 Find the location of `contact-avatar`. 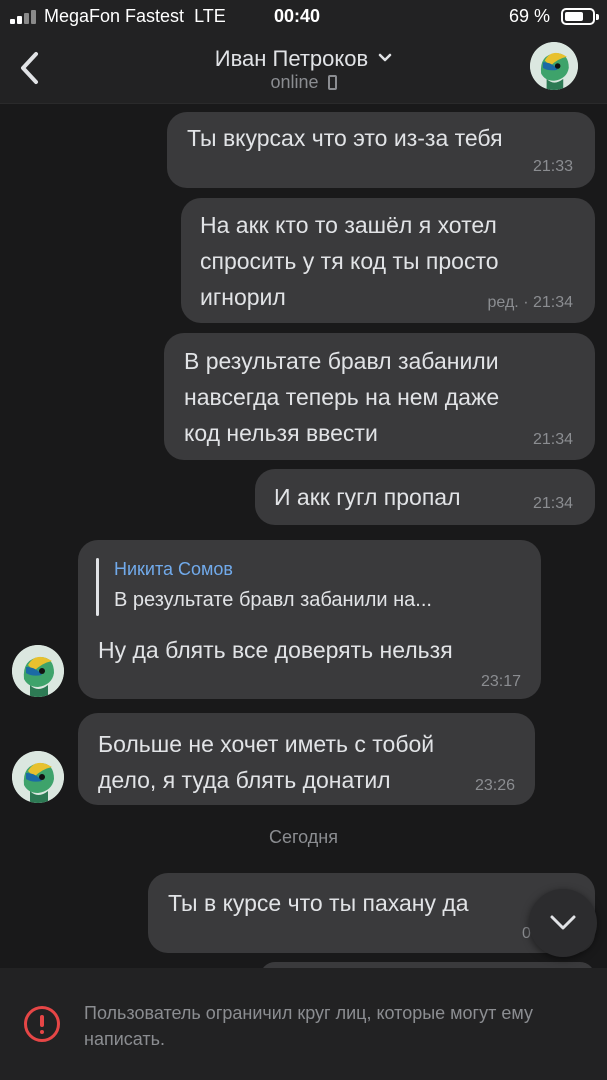

contact-avatar is located at coordinates (554, 66).